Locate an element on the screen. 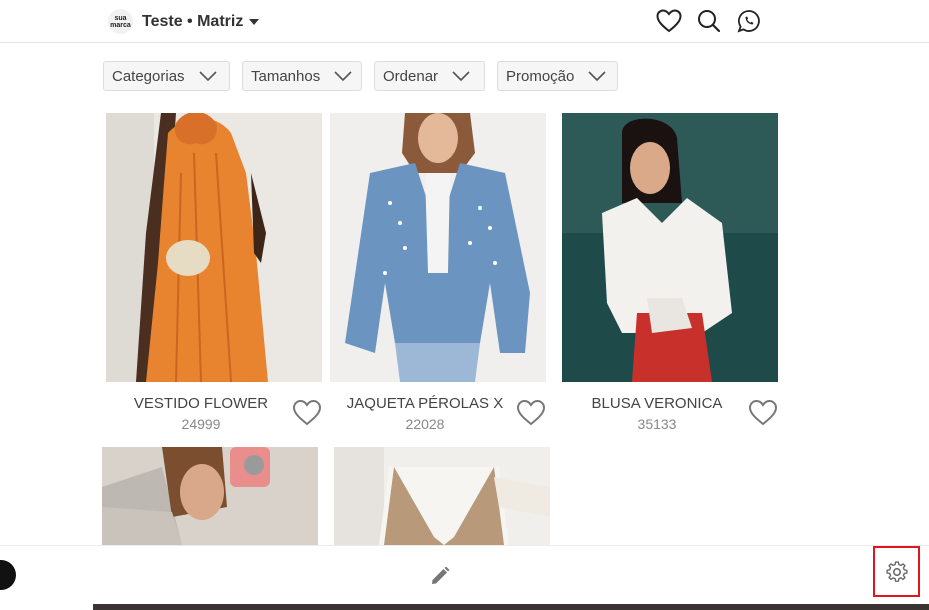 This screenshot has height=610, width=929. store-logo: sua marca is located at coordinates (120, 21).